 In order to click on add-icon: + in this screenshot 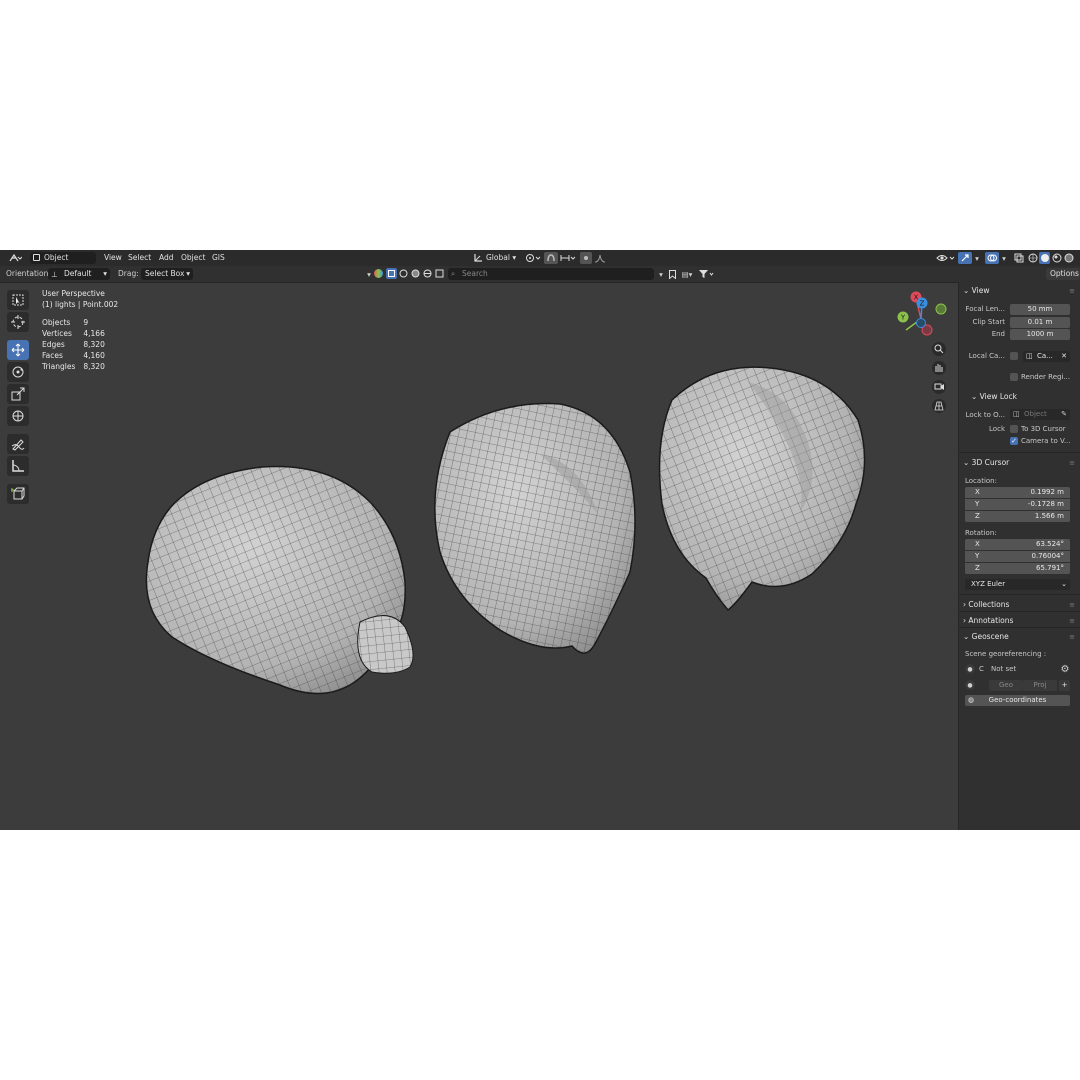, I will do `click(1064, 685)`.